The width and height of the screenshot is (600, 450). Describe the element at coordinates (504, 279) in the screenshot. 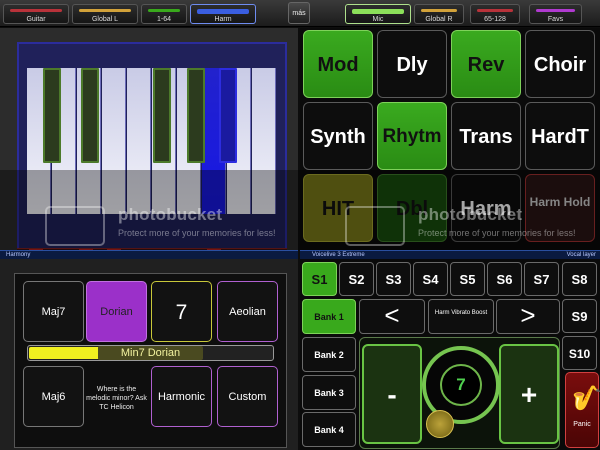

I see `step-s6-button: S6` at that location.